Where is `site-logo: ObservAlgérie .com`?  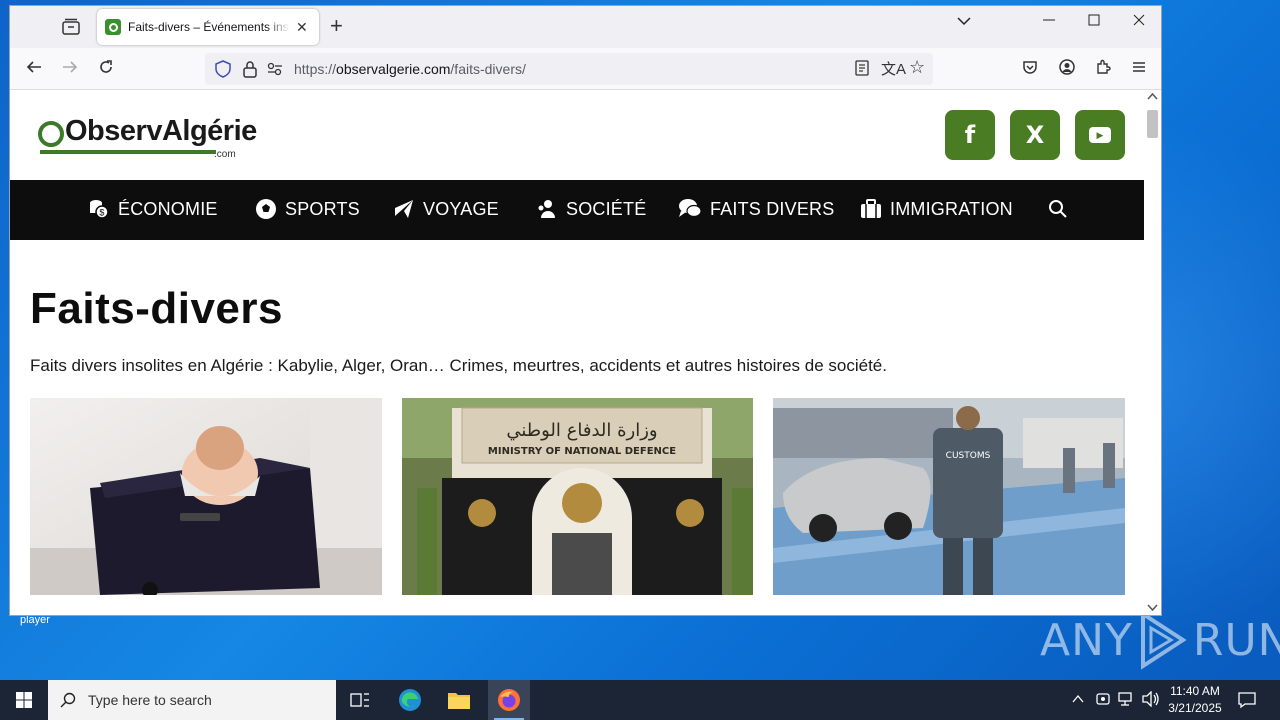
site-logo: ObservAlgérie .com is located at coordinates (147, 137).